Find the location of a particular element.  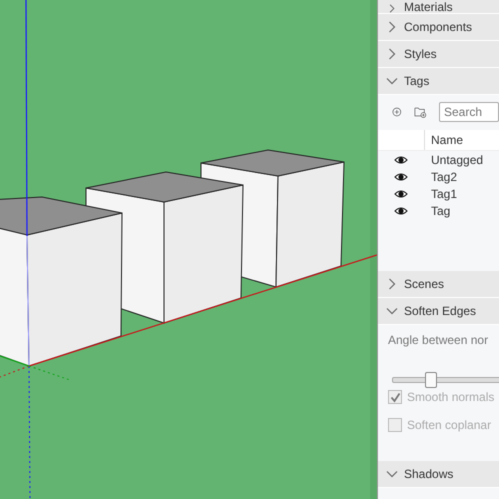

section-title: Shadows is located at coordinates (429, 474).